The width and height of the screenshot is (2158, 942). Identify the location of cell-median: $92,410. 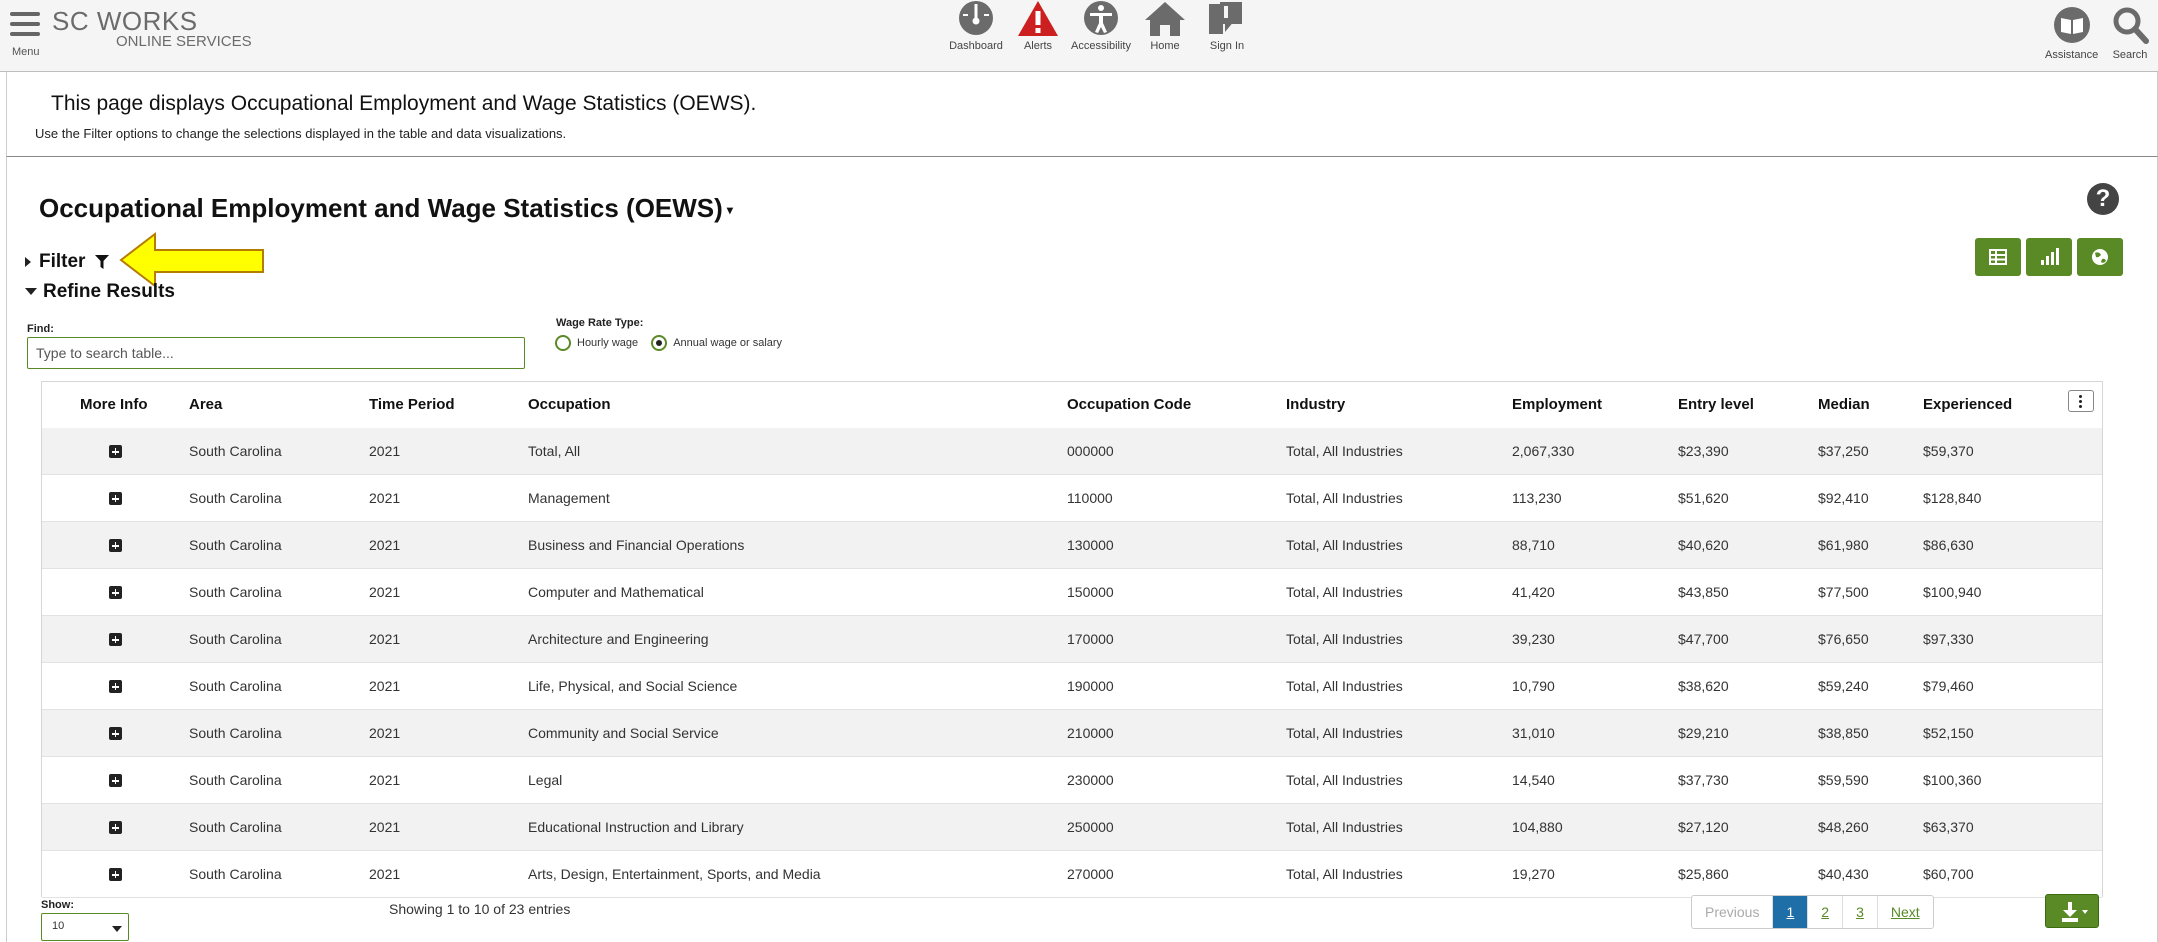
(1843, 498).